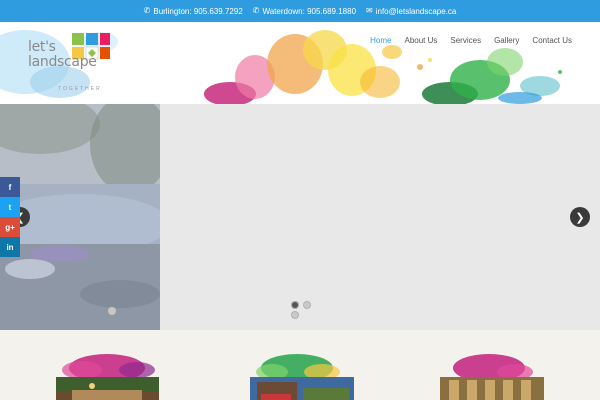  Describe the element at coordinates (552, 40) in the screenshot. I see `nav-contact-us: Contact Us` at that location.